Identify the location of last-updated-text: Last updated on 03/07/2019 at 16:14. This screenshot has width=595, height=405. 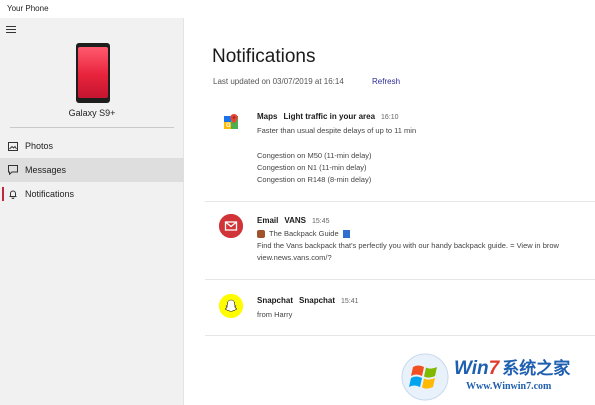
(278, 81).